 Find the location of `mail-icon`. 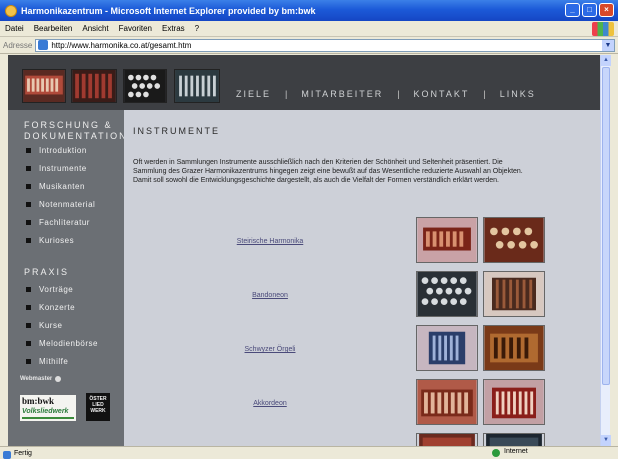

mail-icon is located at coordinates (58, 379).